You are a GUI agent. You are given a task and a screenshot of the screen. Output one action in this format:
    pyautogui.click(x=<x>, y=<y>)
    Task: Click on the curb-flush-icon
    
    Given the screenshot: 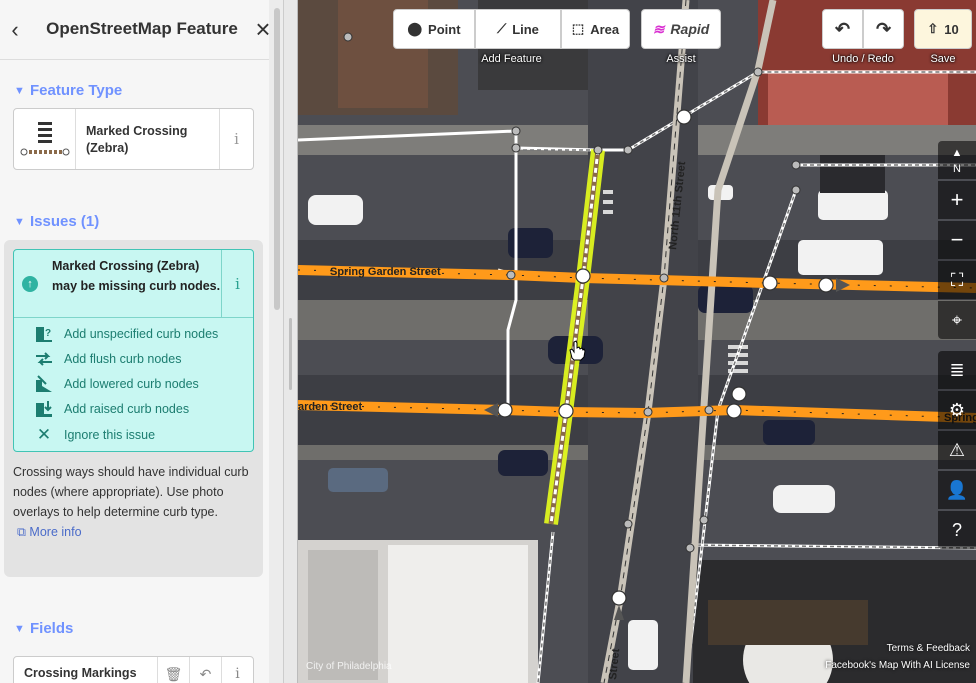 What is the action you would take?
    pyautogui.click(x=44, y=359)
    